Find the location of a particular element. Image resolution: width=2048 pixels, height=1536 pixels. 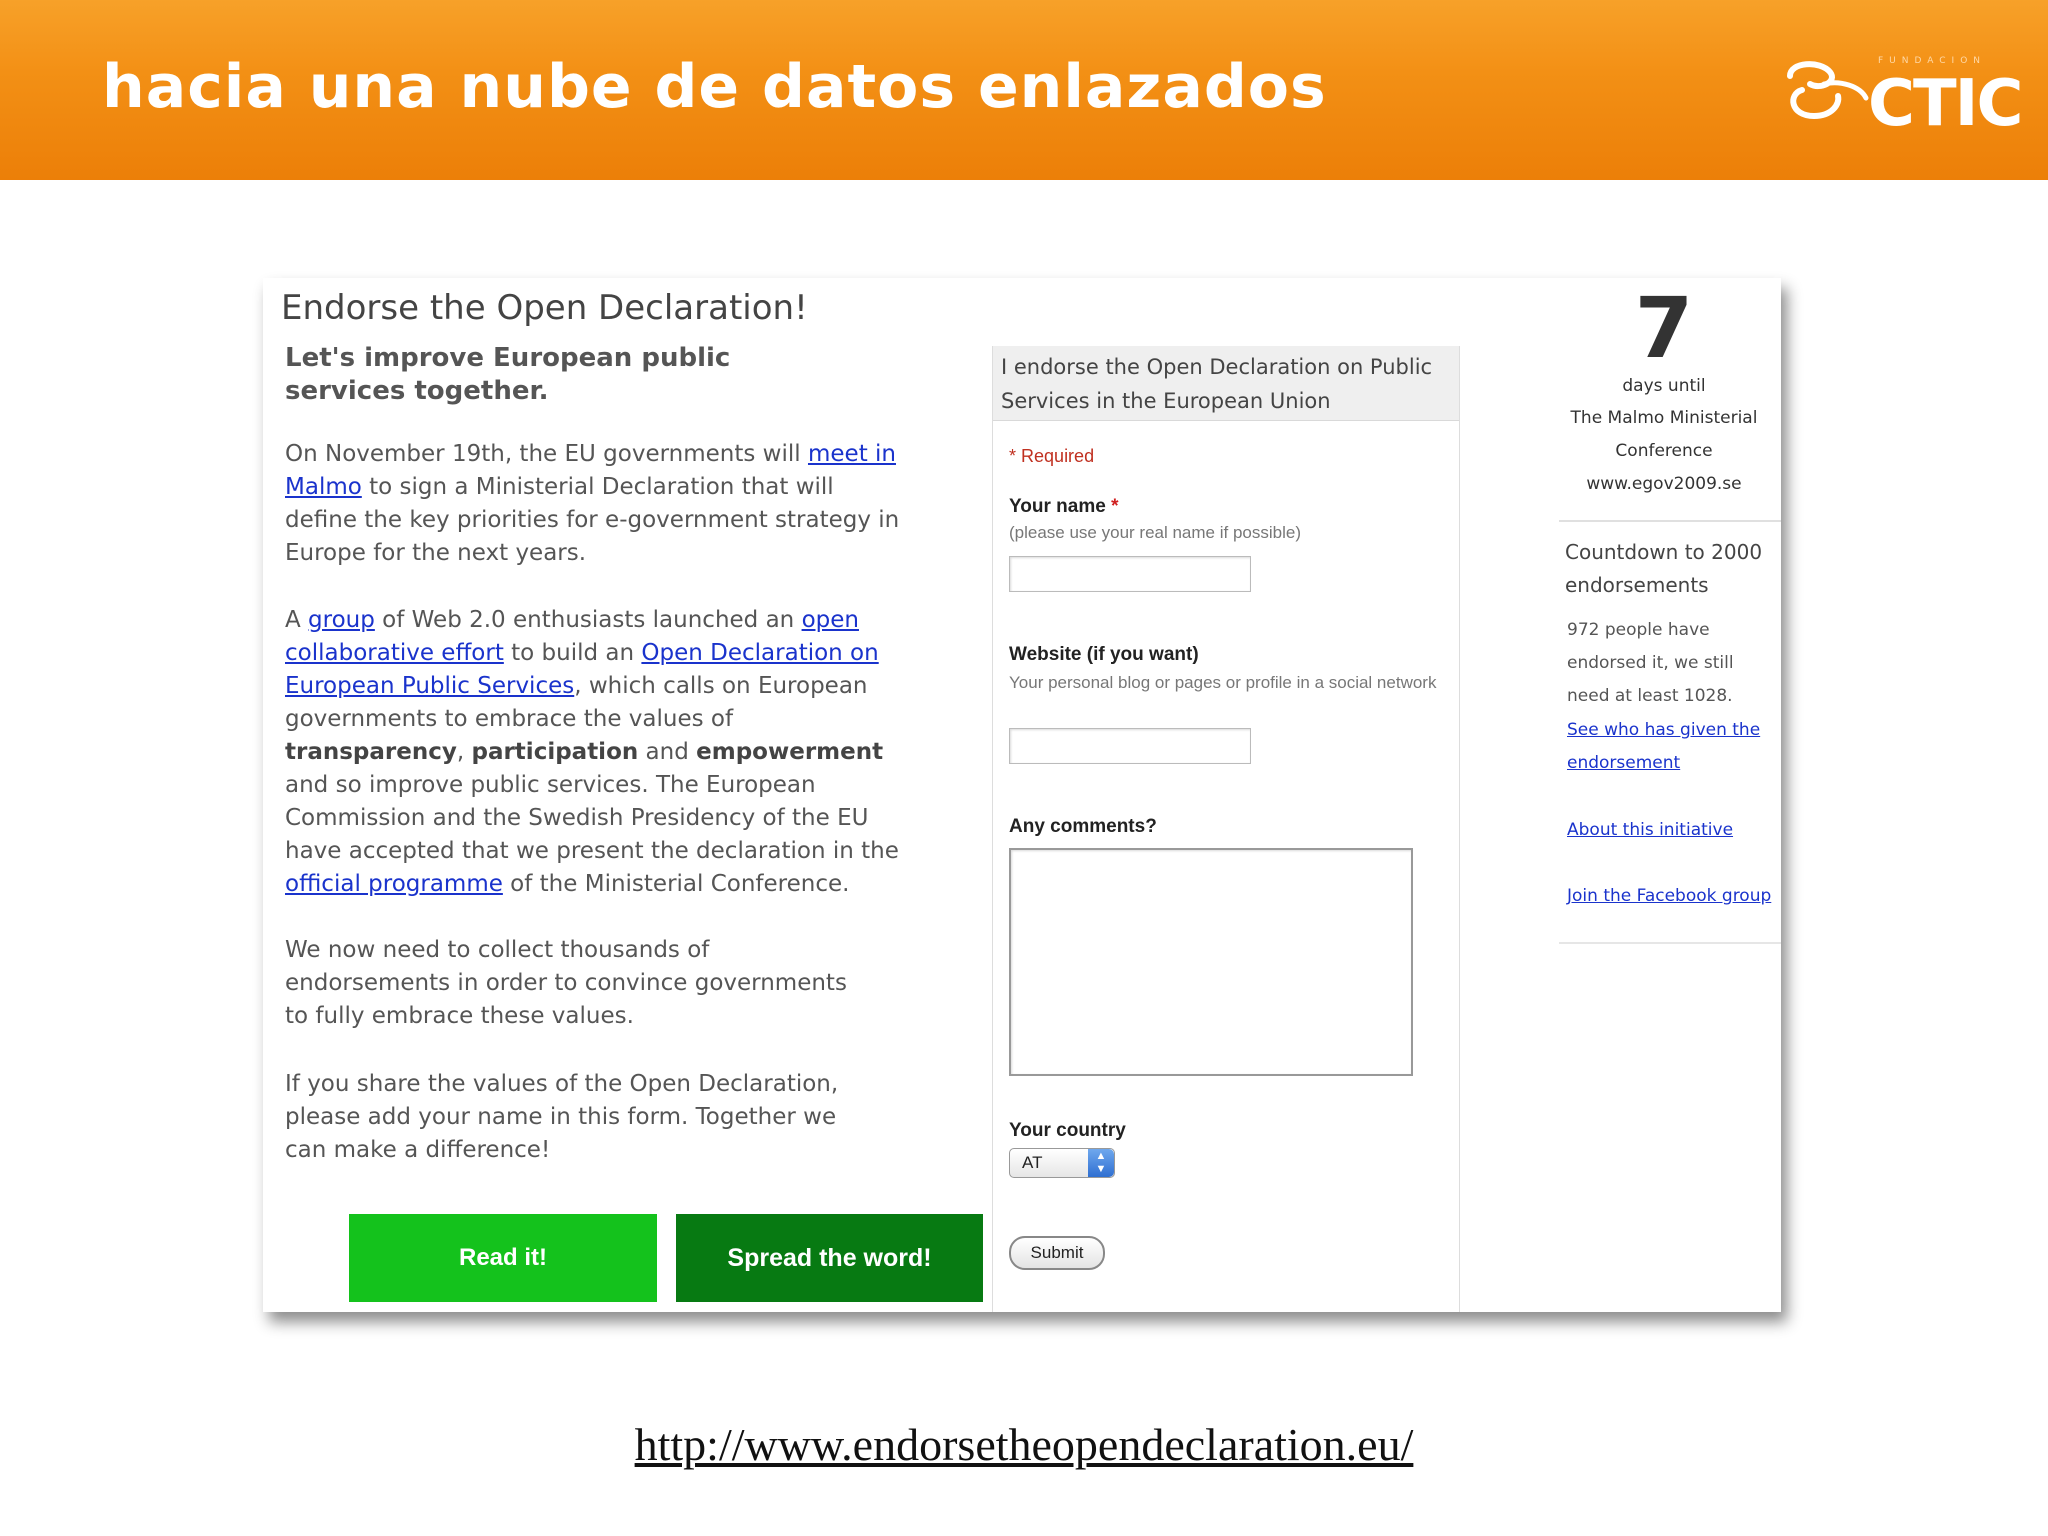

required-text: Required is located at coordinates (1058, 456).